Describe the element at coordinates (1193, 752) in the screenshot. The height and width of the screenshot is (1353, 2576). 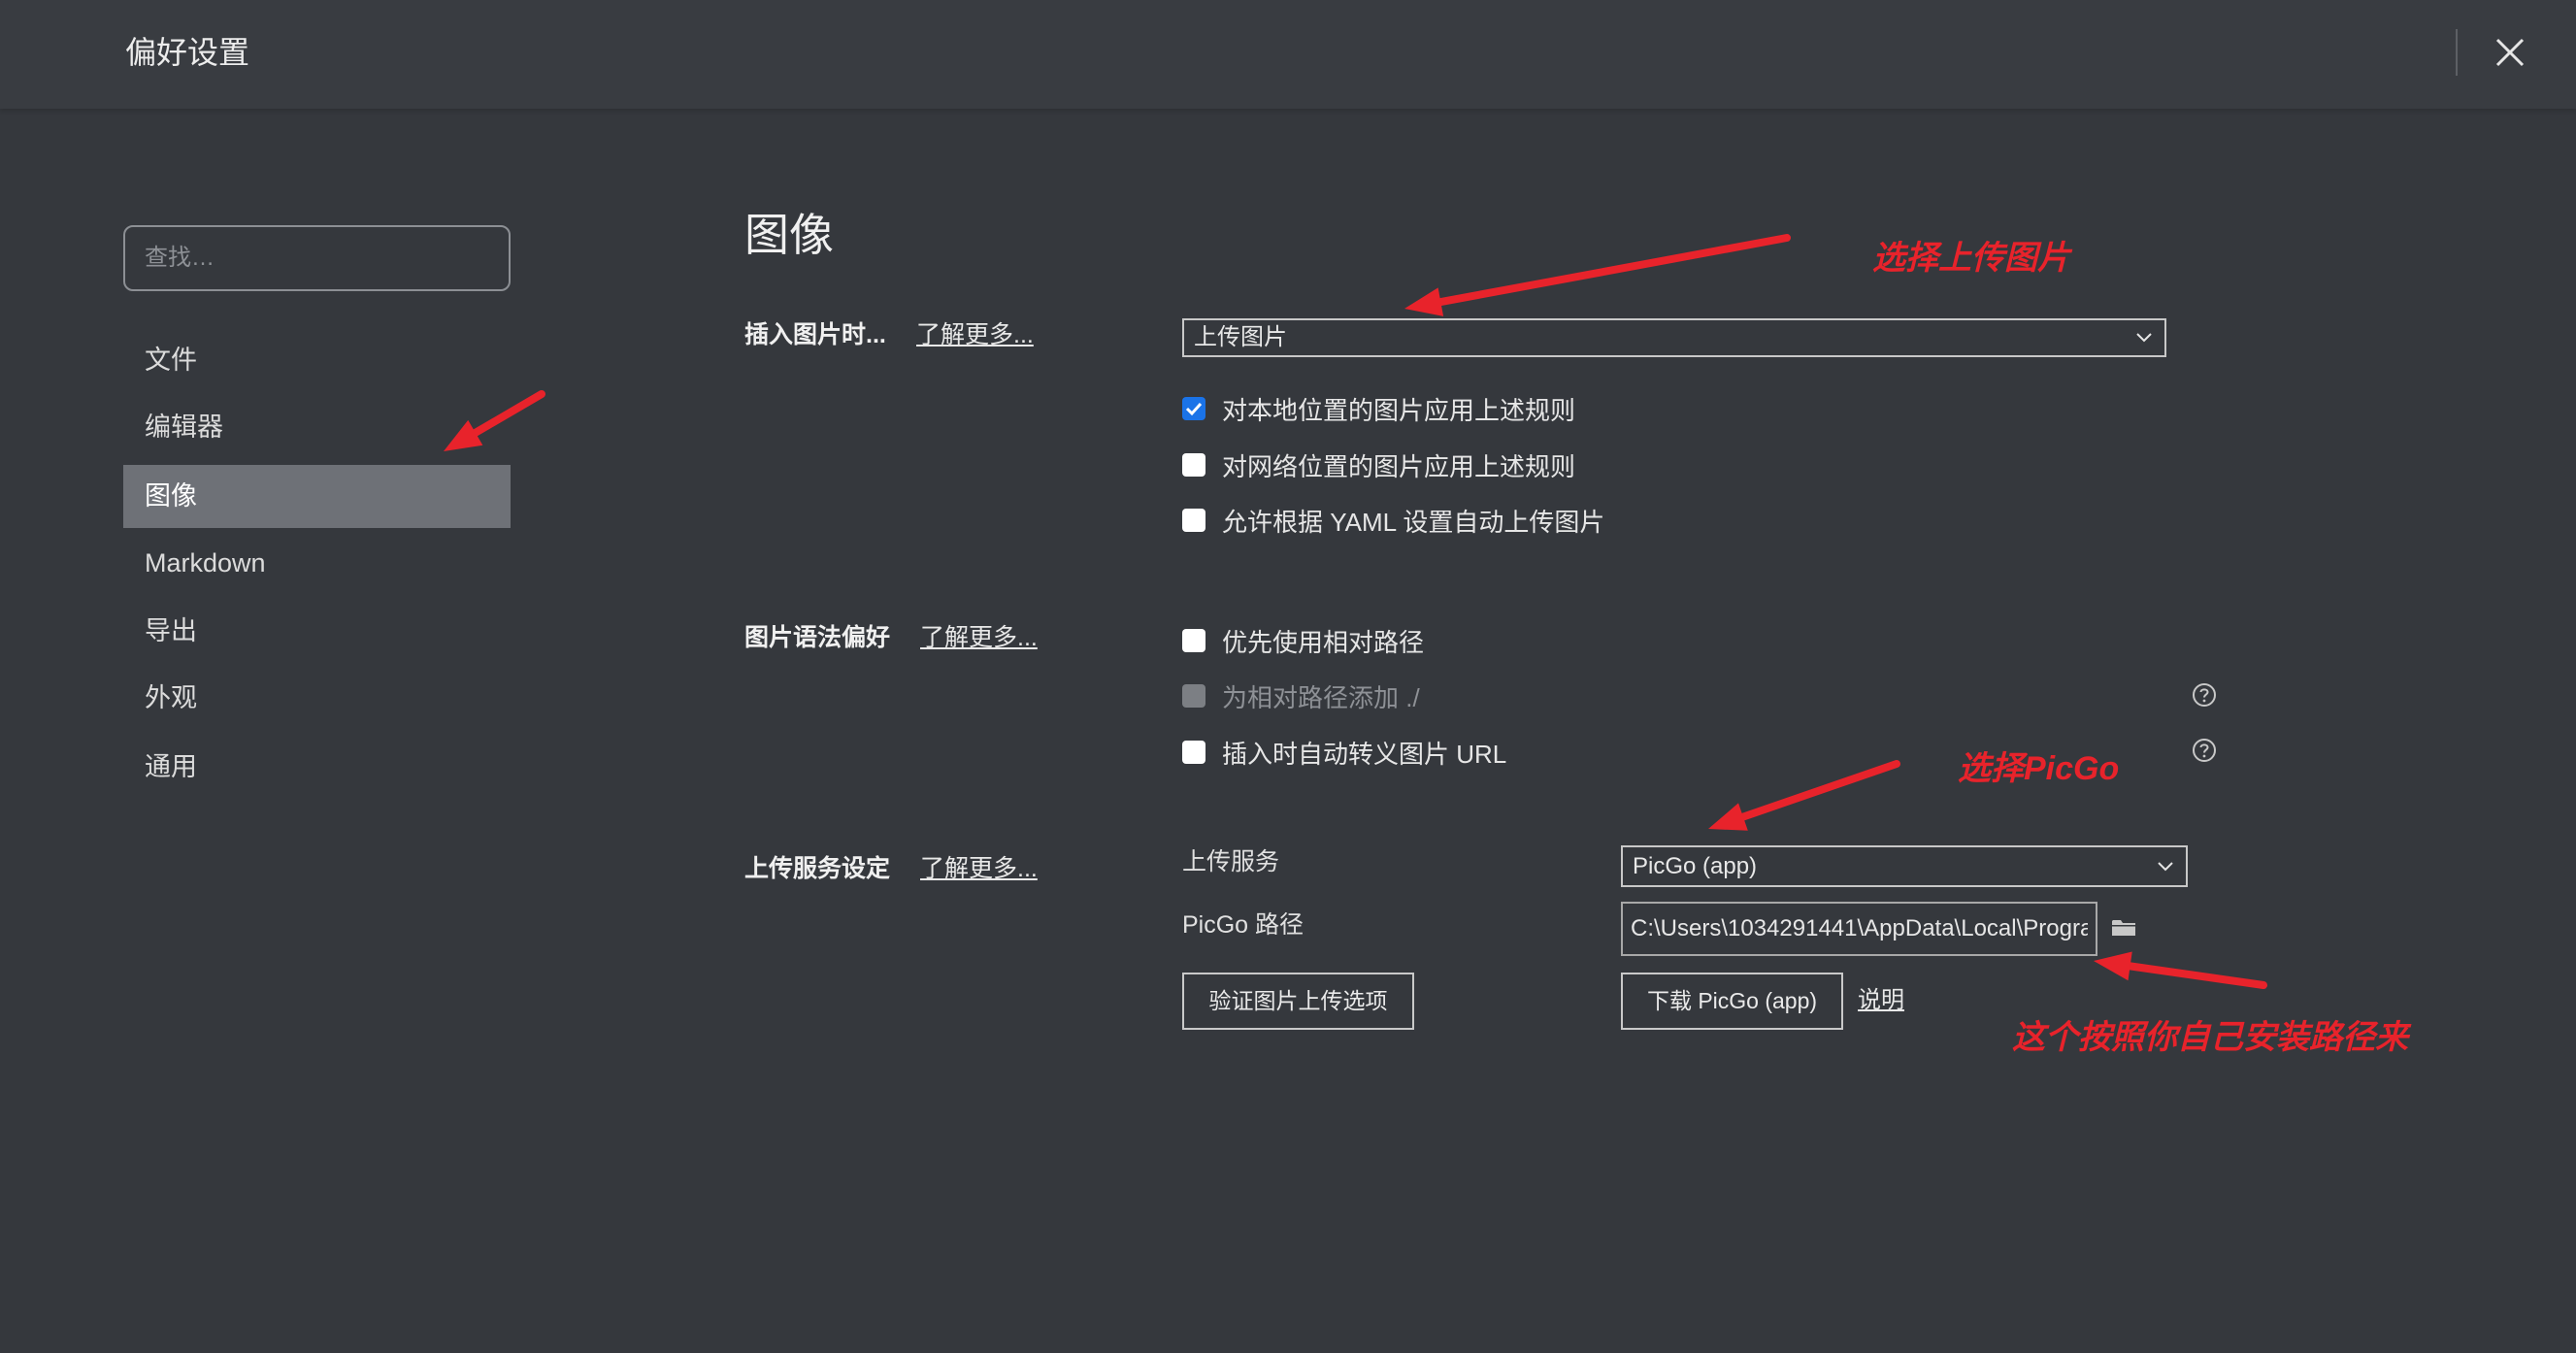
I see `escape-url-checkbox` at that location.